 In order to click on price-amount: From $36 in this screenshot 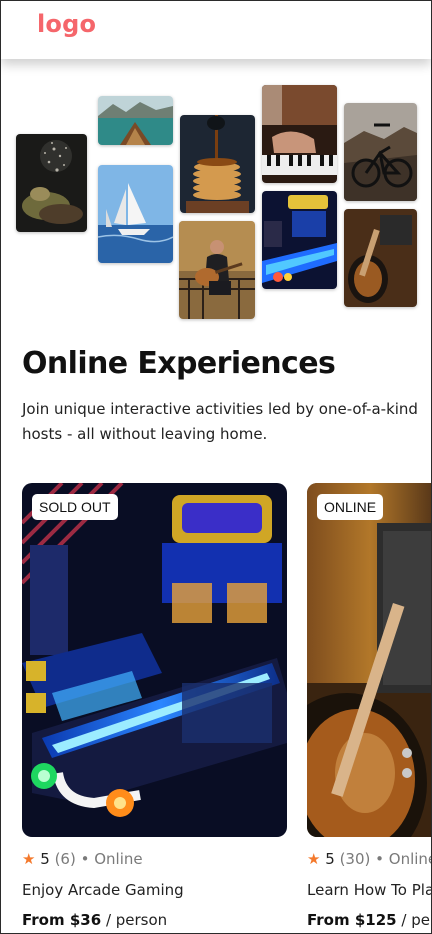, I will do `click(62, 920)`.